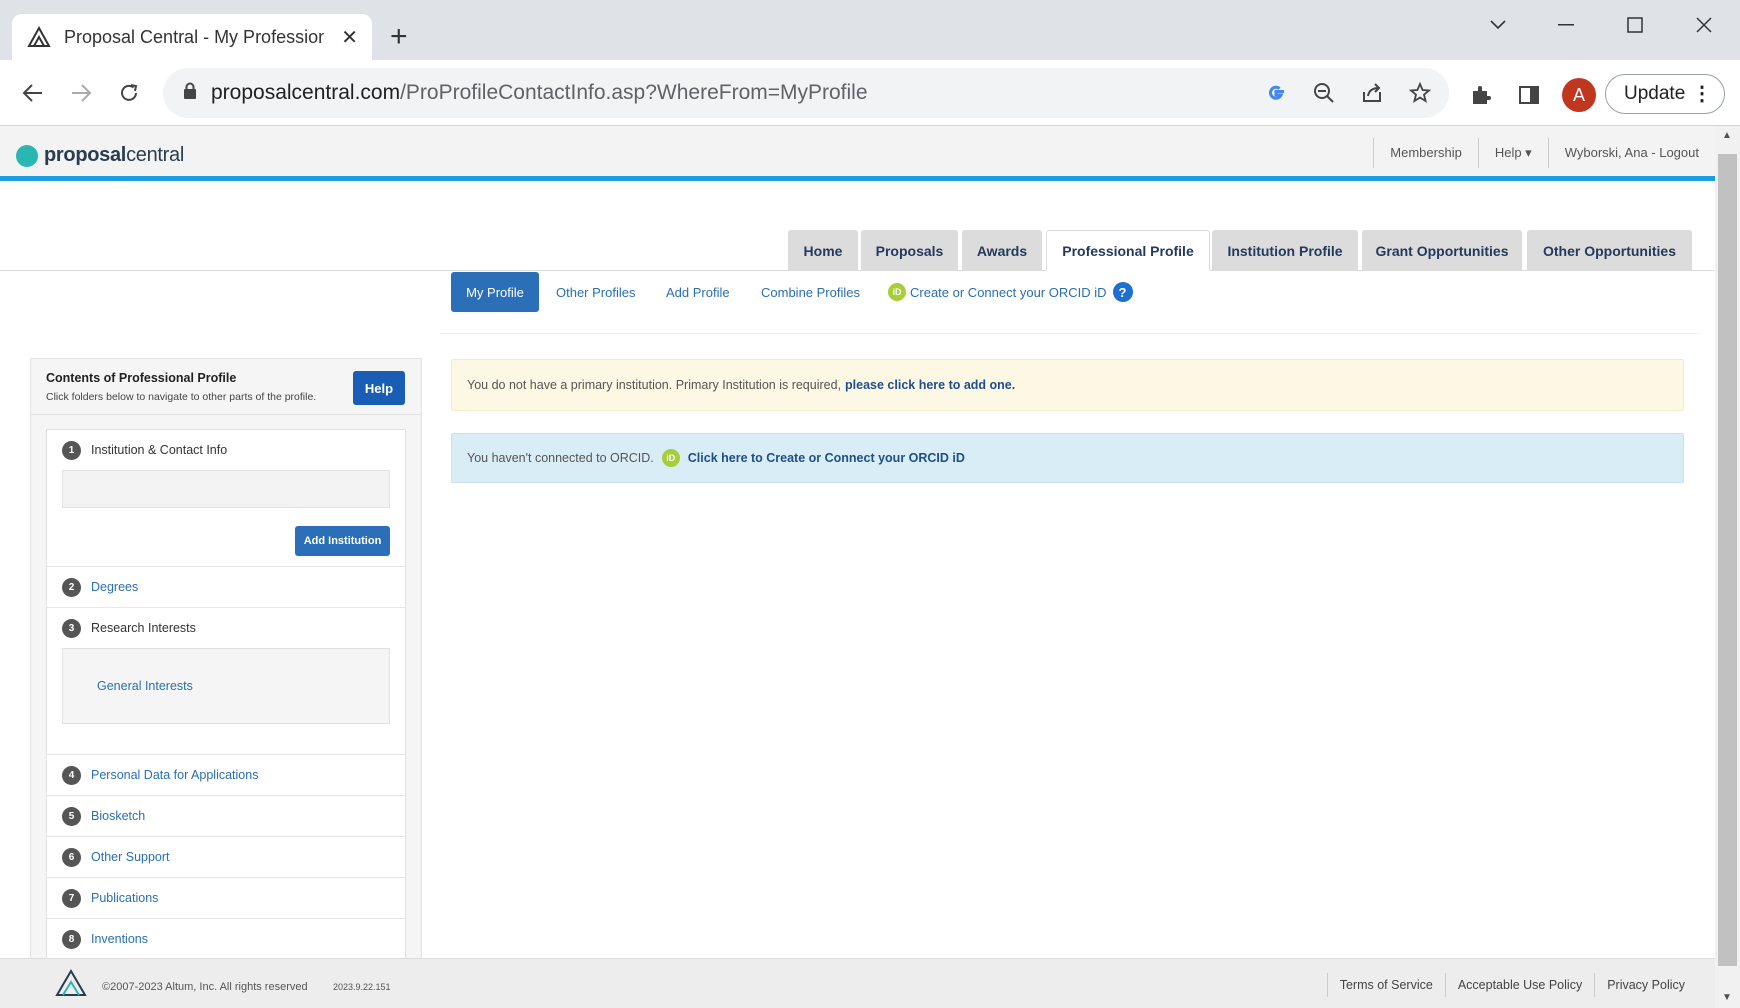 The width and height of the screenshot is (1740, 1008). What do you see at coordinates (145, 686) in the screenshot?
I see `general-interests-link: General Interests` at bounding box center [145, 686].